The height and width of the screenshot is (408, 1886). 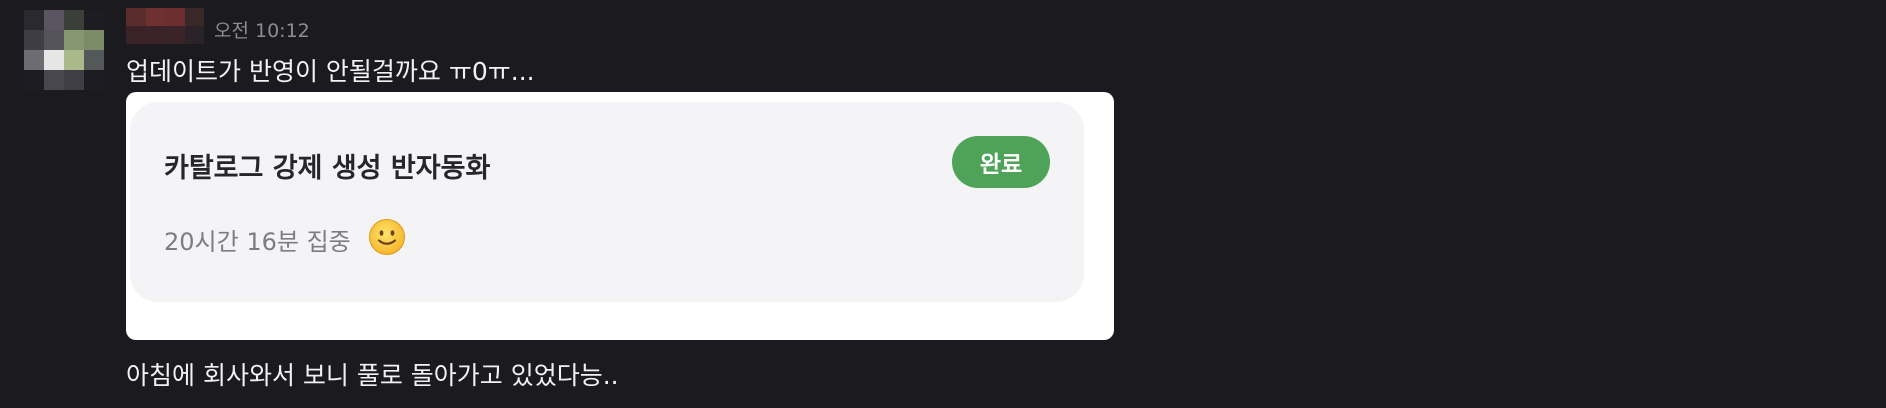 I want to click on slightly-smiling-face-icon, so click(x=387, y=237).